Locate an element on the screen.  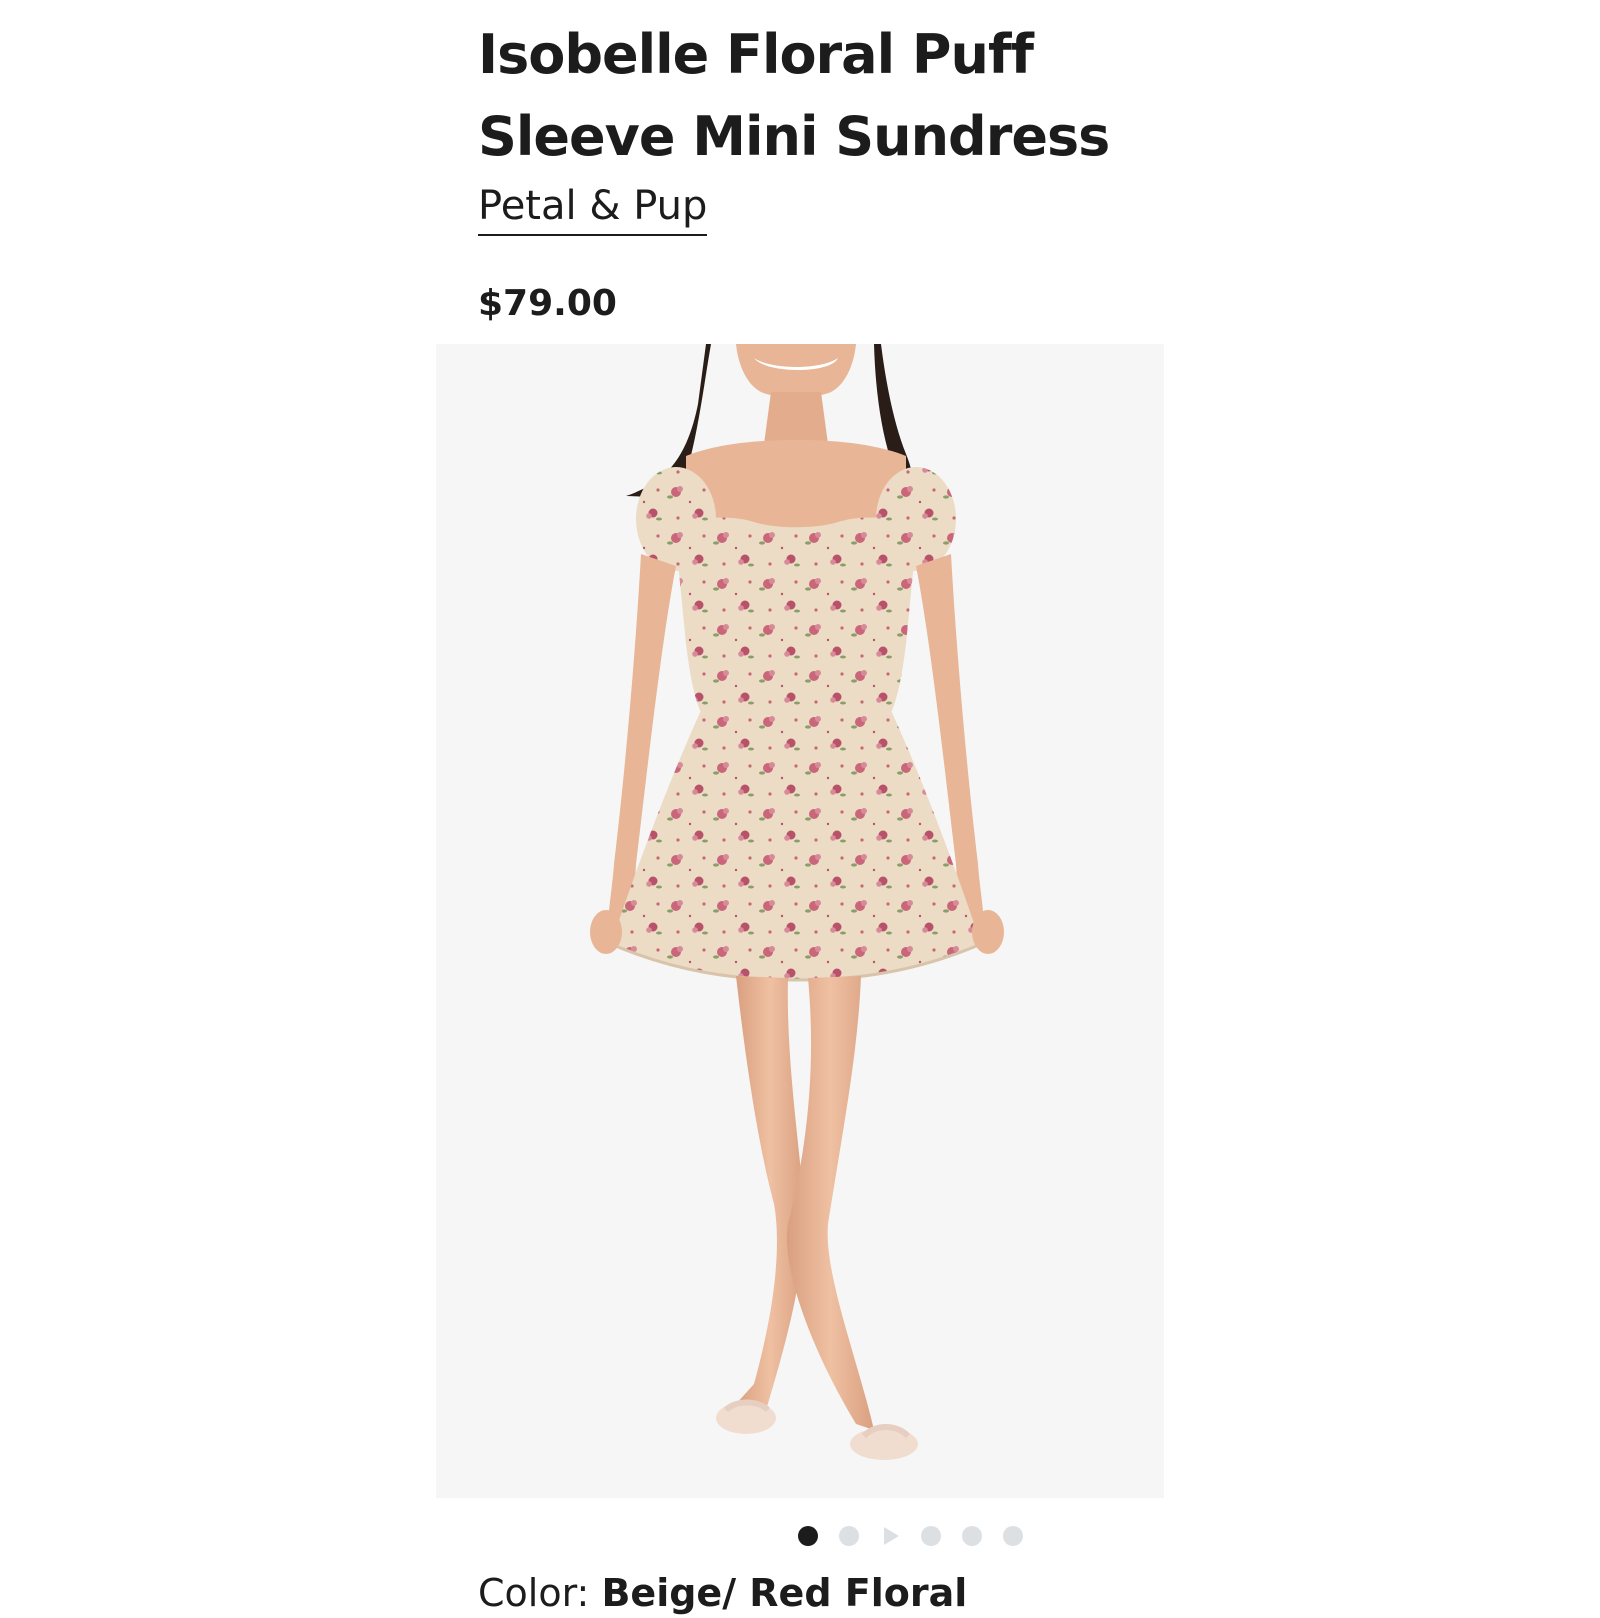
color-selection: Color: Beige/ Red Floral is located at coordinates (722, 1593).